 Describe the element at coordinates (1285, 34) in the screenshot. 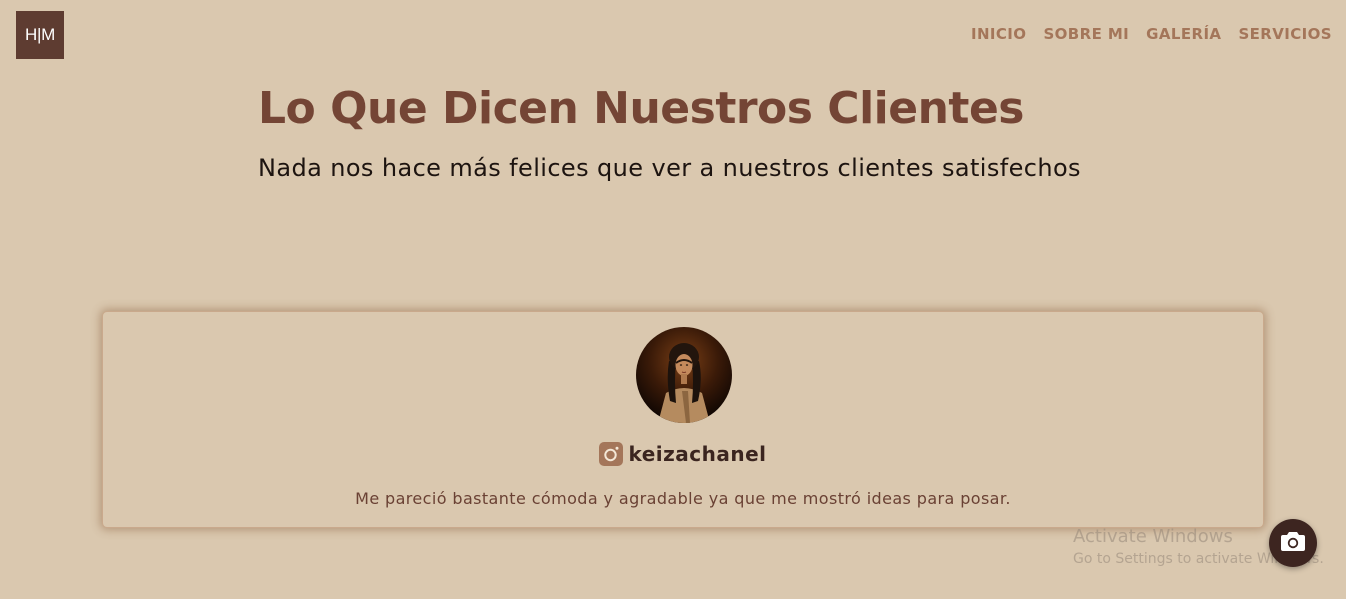

I see `nav-item-servicios: SERVICIOS` at that location.